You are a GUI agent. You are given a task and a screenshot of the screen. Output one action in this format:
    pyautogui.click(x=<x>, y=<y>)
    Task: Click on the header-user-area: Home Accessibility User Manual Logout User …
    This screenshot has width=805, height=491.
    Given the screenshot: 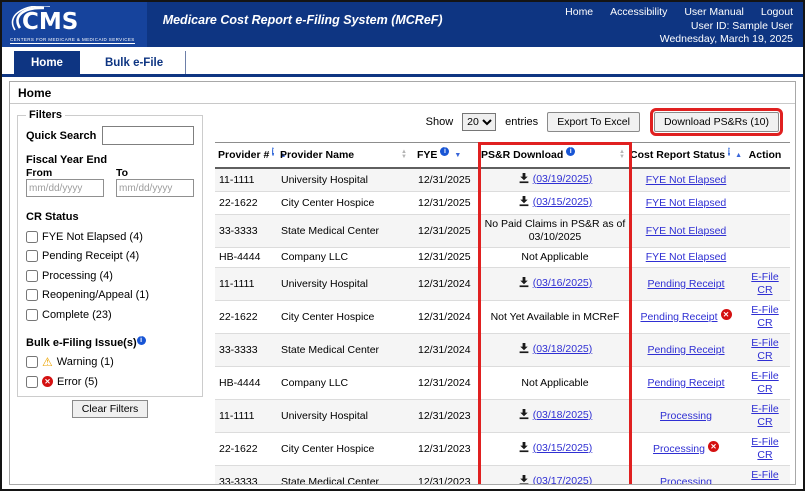 What is the action you would take?
    pyautogui.click(x=684, y=24)
    